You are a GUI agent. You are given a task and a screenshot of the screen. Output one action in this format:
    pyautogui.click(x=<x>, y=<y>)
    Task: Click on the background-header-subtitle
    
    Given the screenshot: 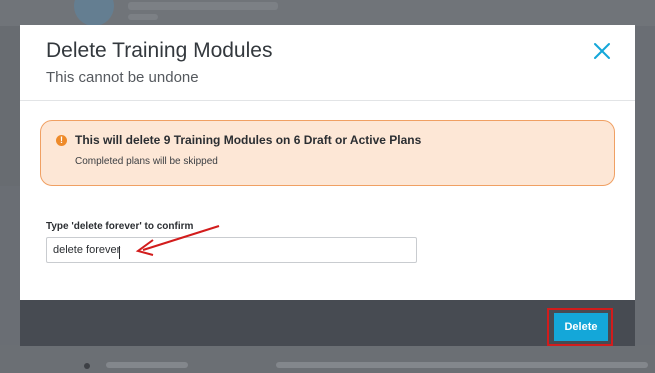 What is the action you would take?
    pyautogui.click(x=143, y=17)
    